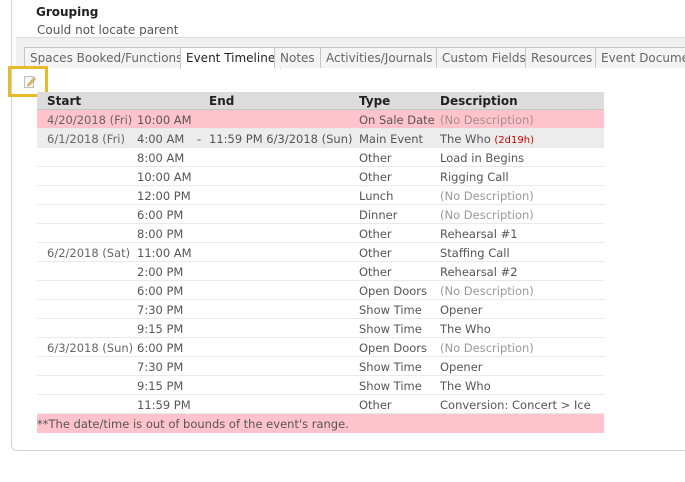 Image resolution: width=685 pixels, height=482 pixels. What do you see at coordinates (514, 140) in the screenshot?
I see `duration-badge: (2d19h)` at bounding box center [514, 140].